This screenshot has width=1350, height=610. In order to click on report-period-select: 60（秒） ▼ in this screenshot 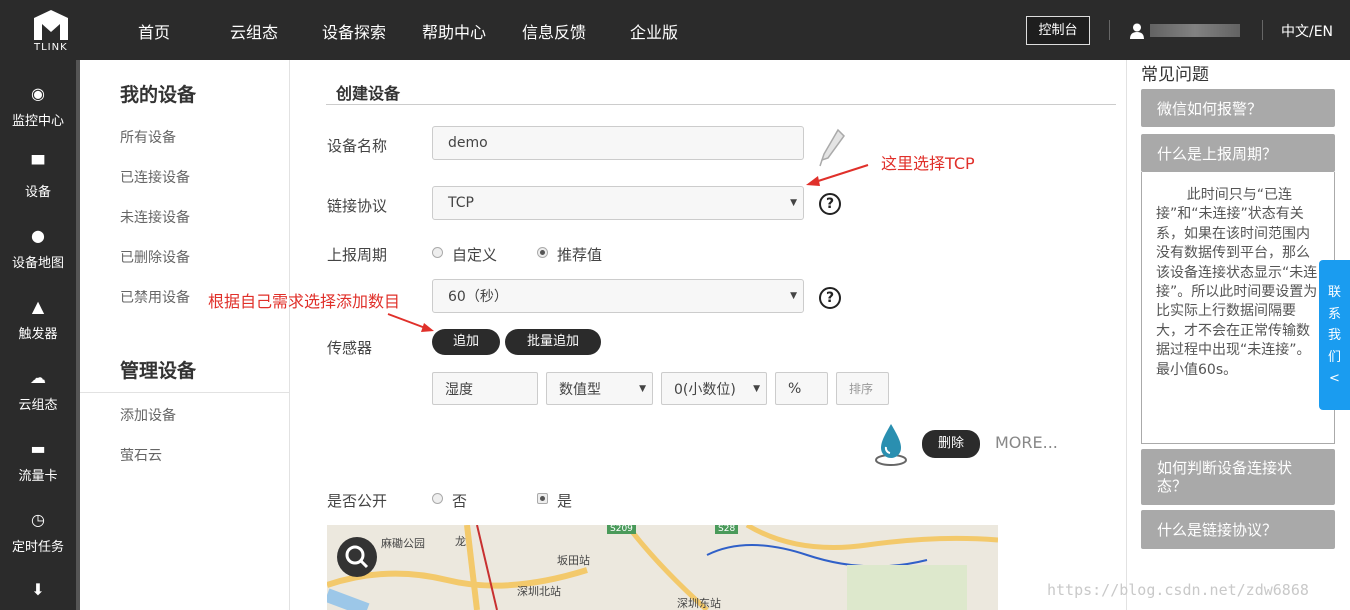, I will do `click(618, 296)`.